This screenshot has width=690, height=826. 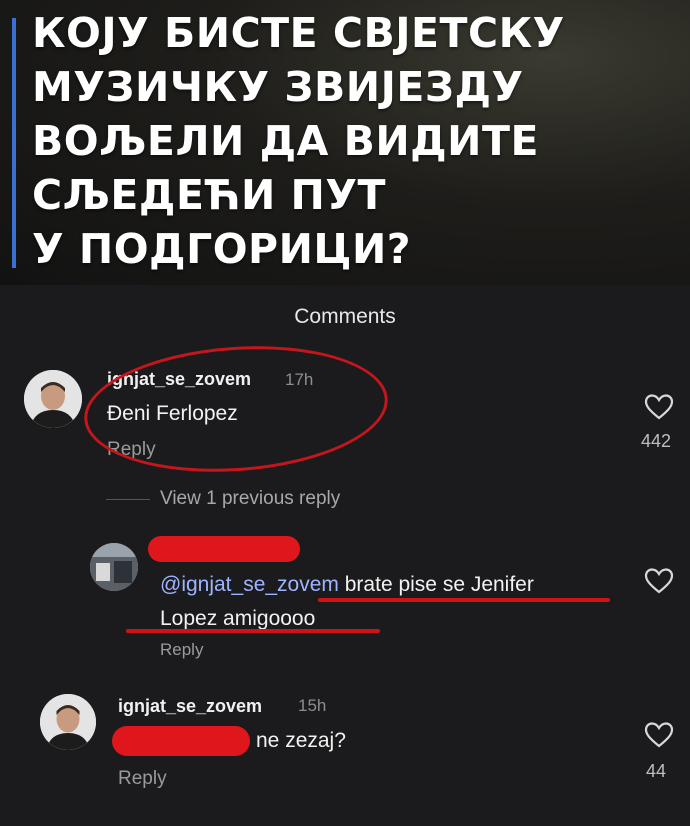 What do you see at coordinates (181, 741) in the screenshot?
I see `redacted-mention` at bounding box center [181, 741].